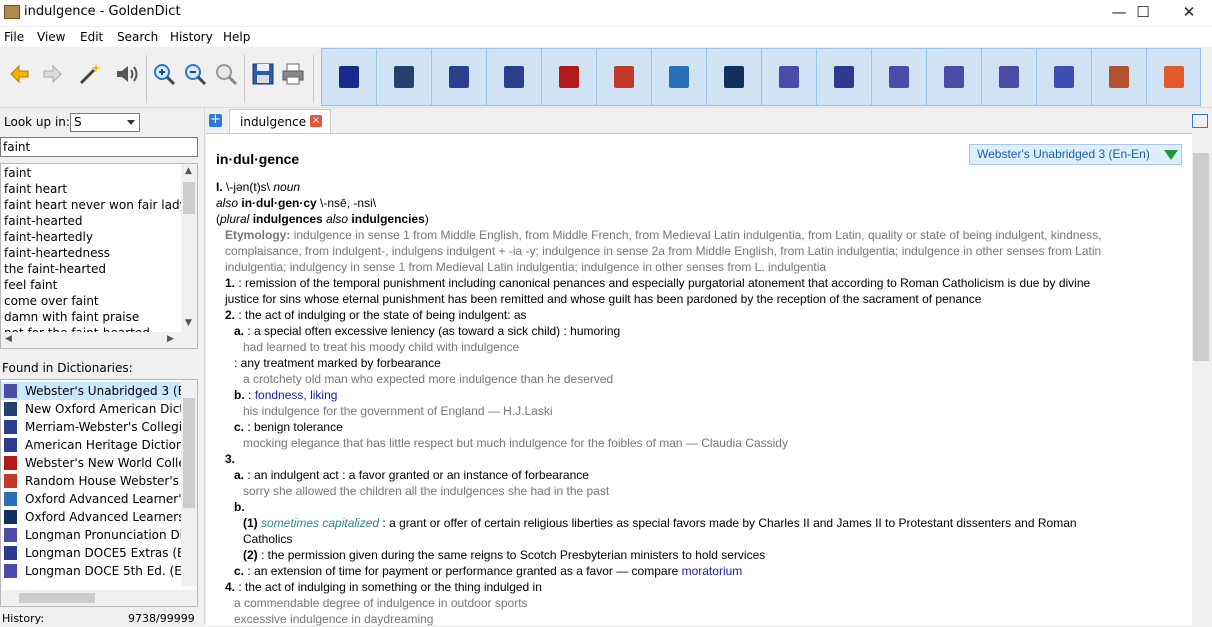 The height and width of the screenshot is (627, 1212). I want to click on word-list-scrollbar: ▲ ▼, so click(189, 248).